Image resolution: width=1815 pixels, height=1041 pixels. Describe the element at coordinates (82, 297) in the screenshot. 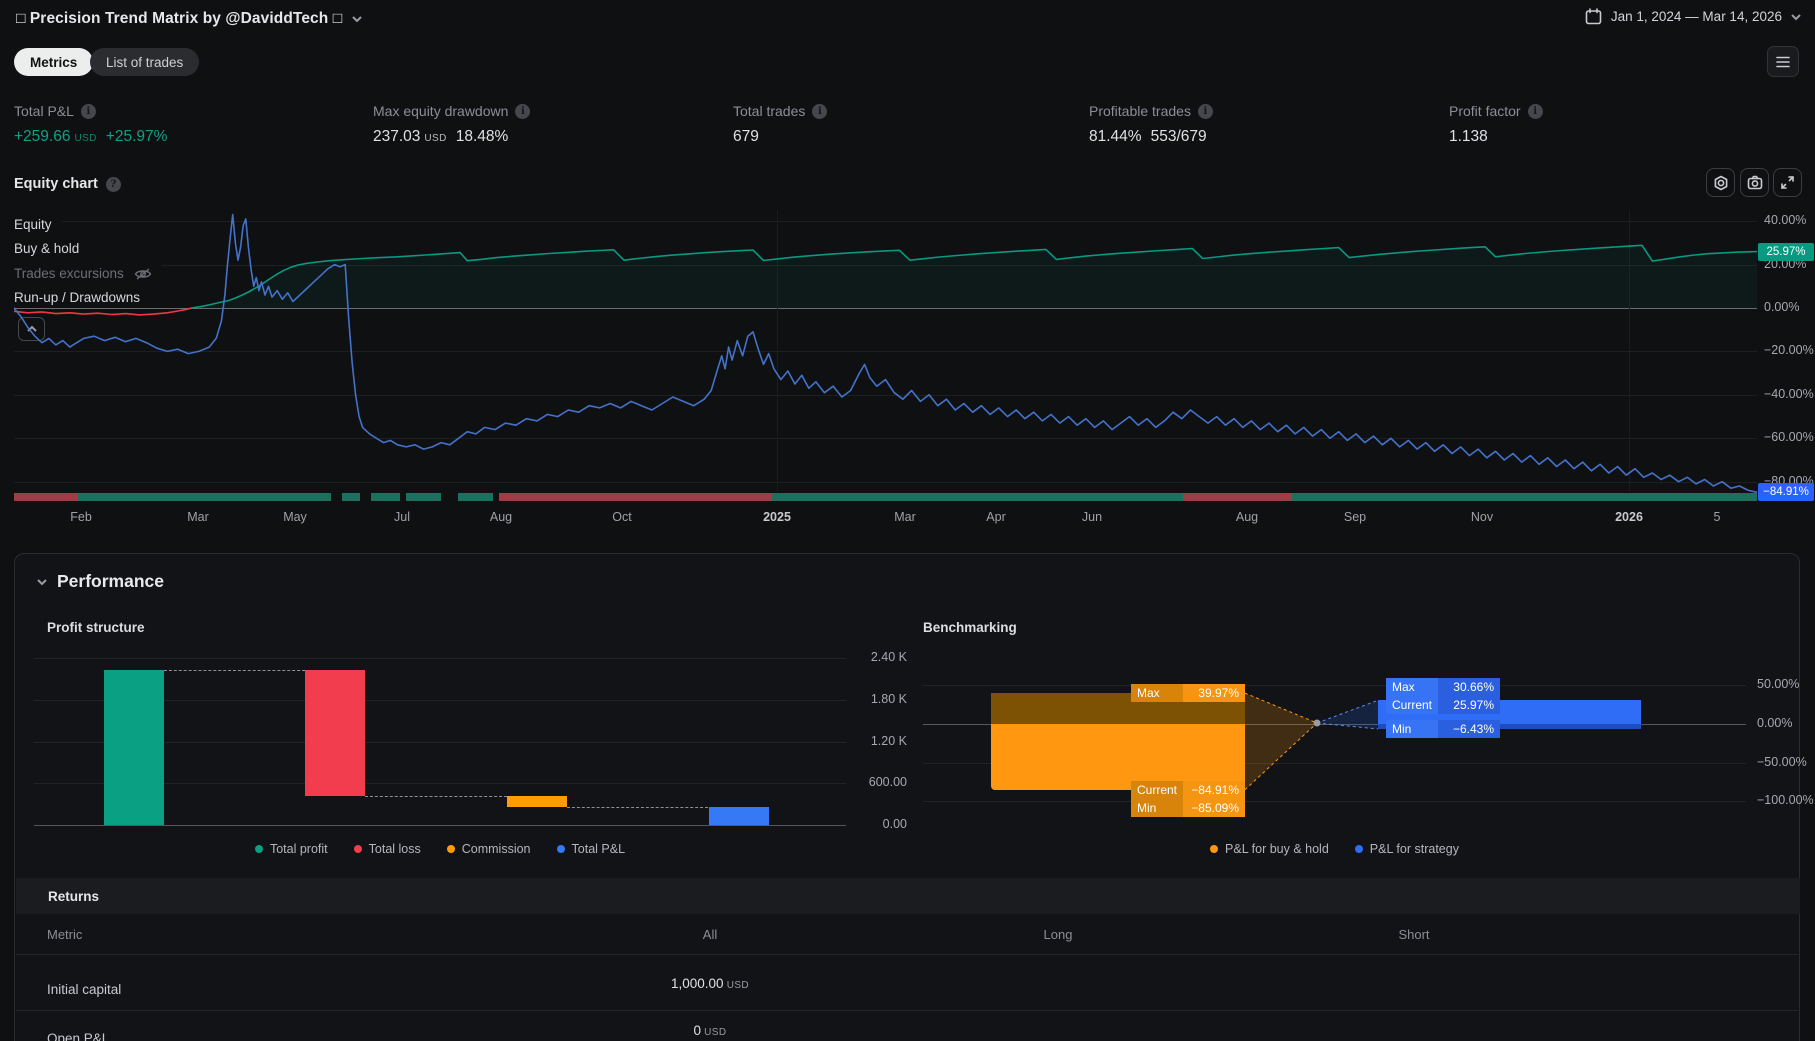

I see `legend-item-run-up-drawdowns: Run-up / Drawdowns` at that location.